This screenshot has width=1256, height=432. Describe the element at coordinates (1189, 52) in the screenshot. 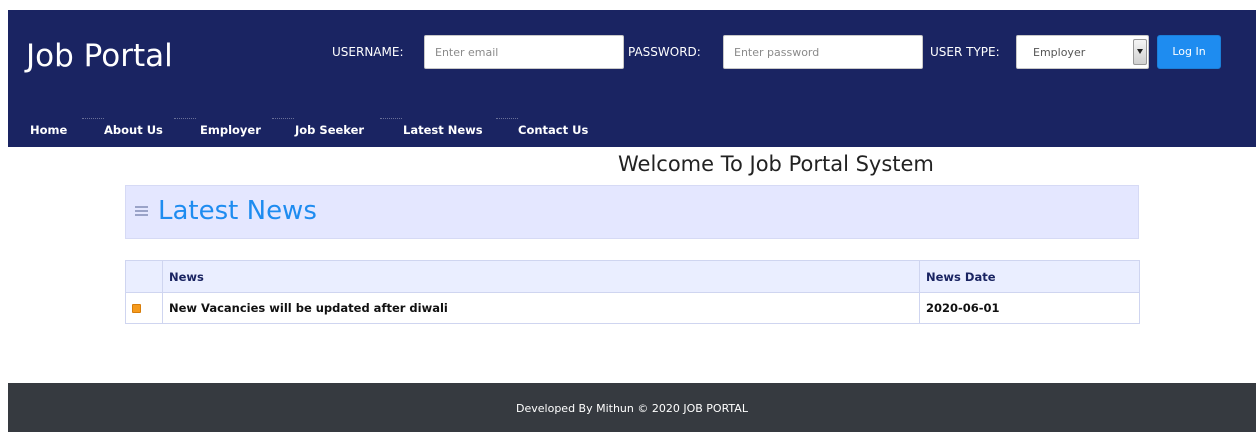

I see `login-button: Log In` at that location.